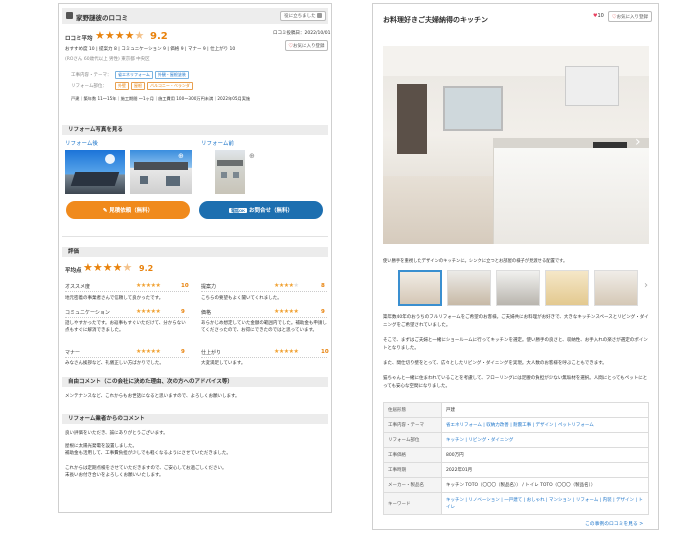 This screenshot has height=536, width=700. Describe the element at coordinates (412, 455) in the screenshot. I see `spec-key: 工事価格` at that location.